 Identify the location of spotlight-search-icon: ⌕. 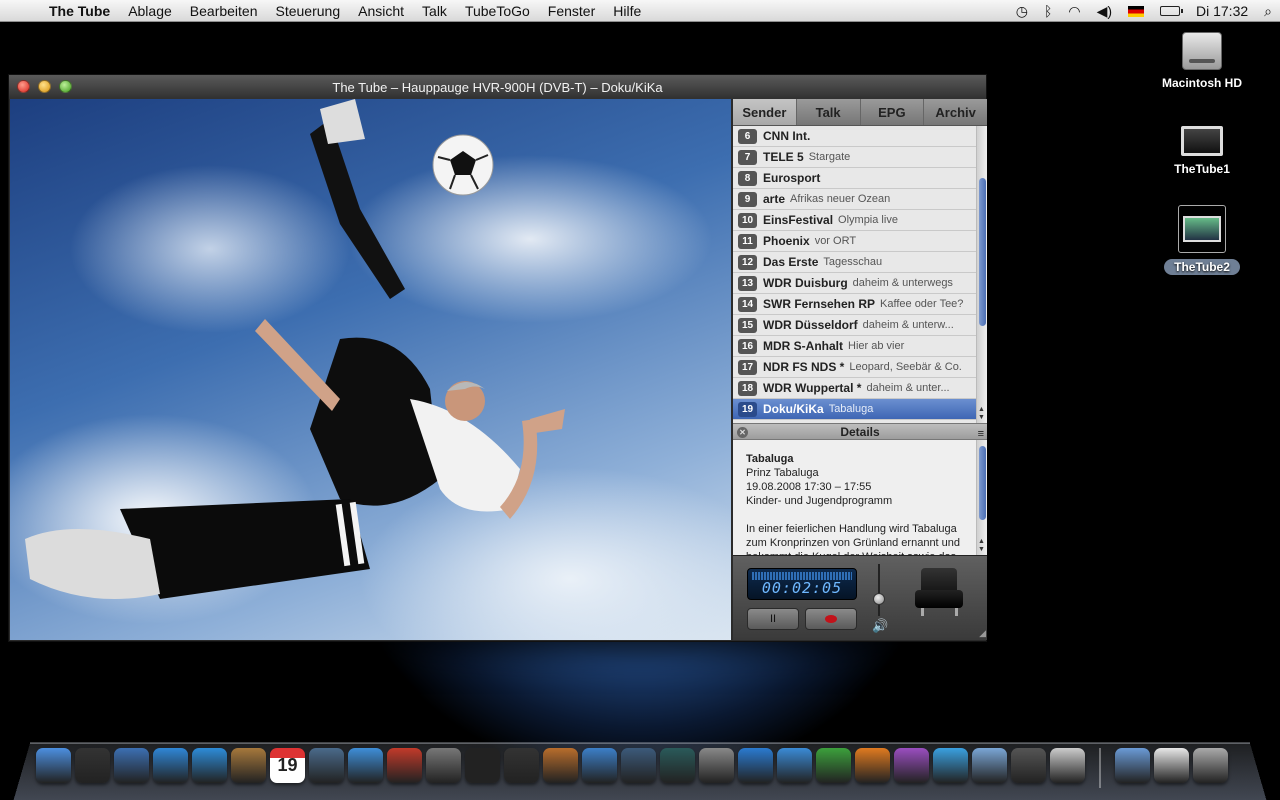
(1268, 11).